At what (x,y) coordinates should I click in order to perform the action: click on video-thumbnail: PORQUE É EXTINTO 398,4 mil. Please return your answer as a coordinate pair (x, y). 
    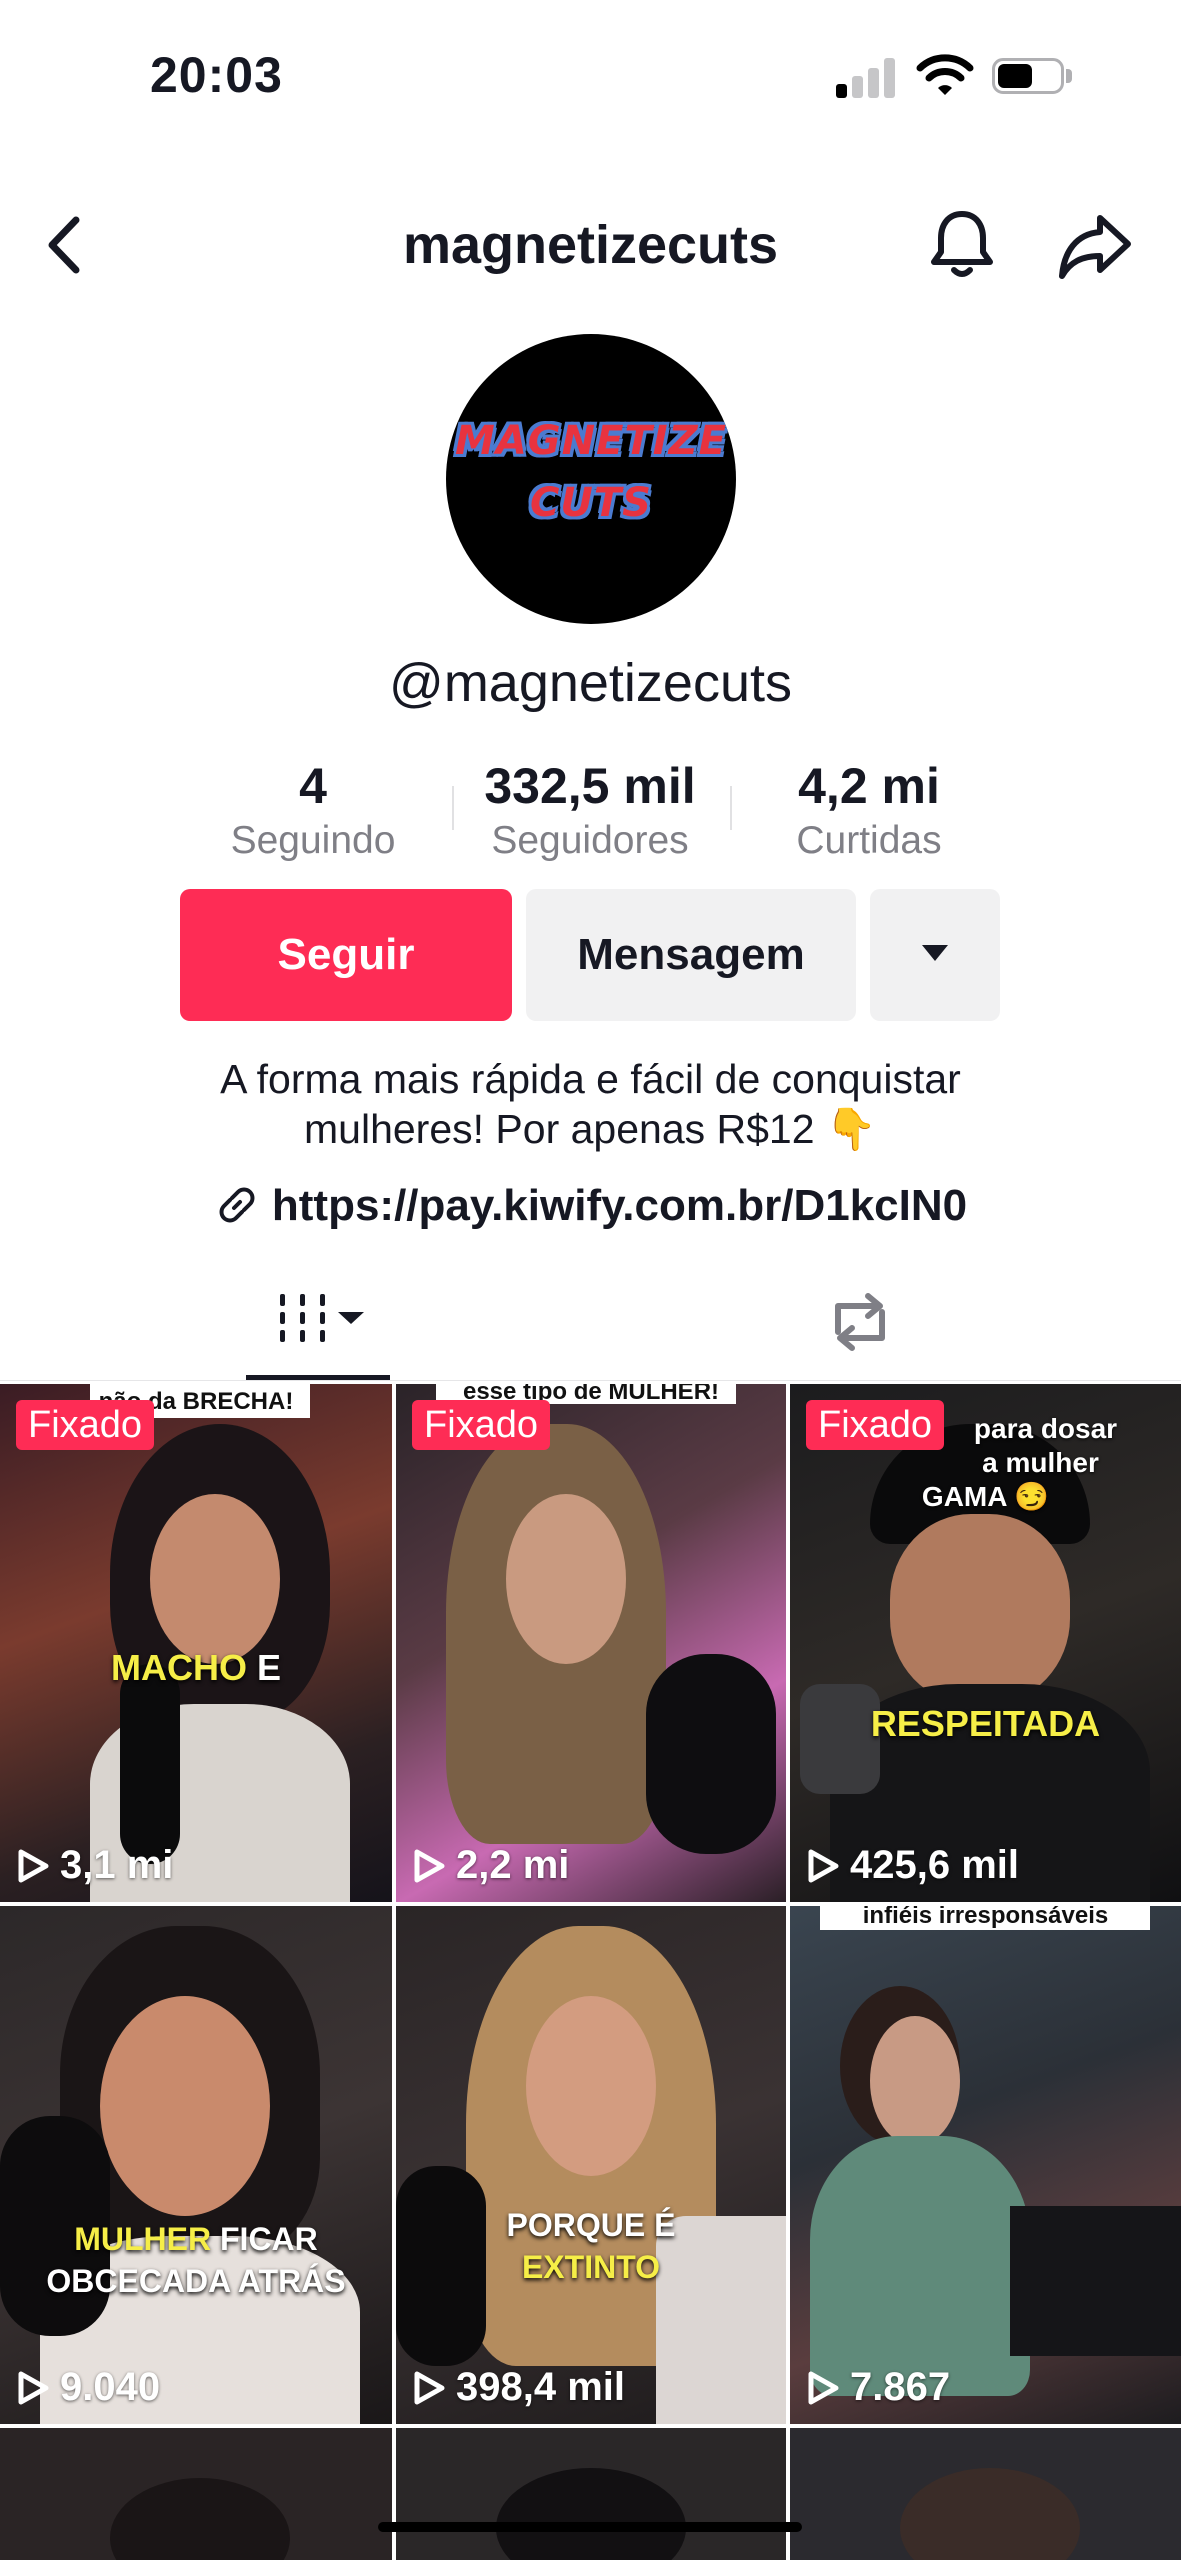
    Looking at the image, I should click on (591, 2165).